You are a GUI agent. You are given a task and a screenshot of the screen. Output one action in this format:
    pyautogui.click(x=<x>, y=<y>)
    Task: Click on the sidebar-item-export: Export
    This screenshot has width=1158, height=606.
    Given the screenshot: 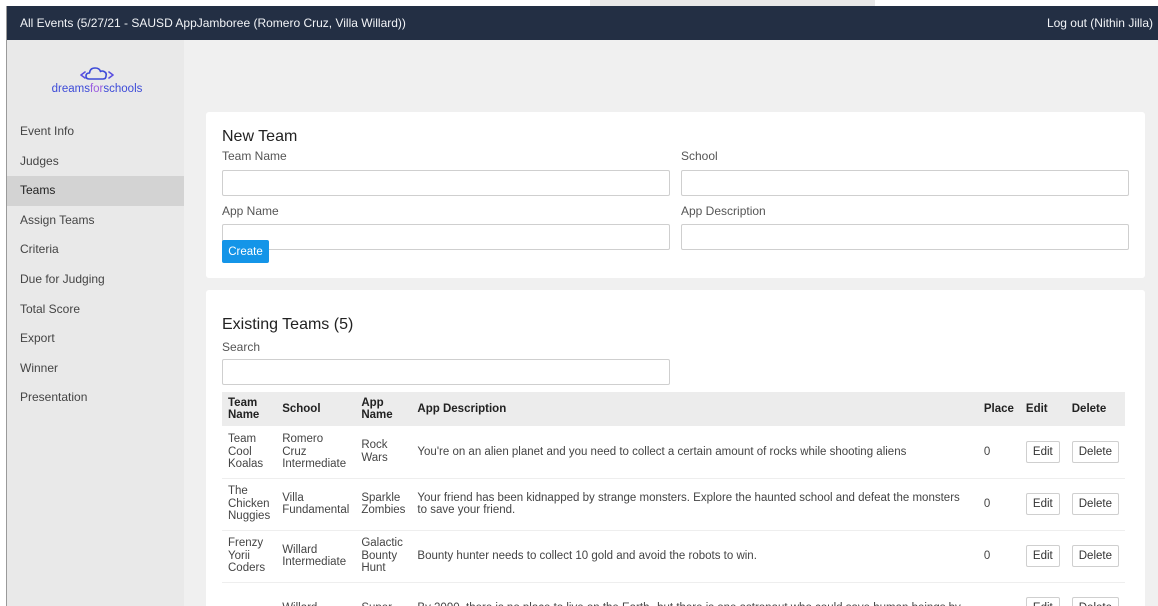 What is the action you would take?
    pyautogui.click(x=95, y=339)
    